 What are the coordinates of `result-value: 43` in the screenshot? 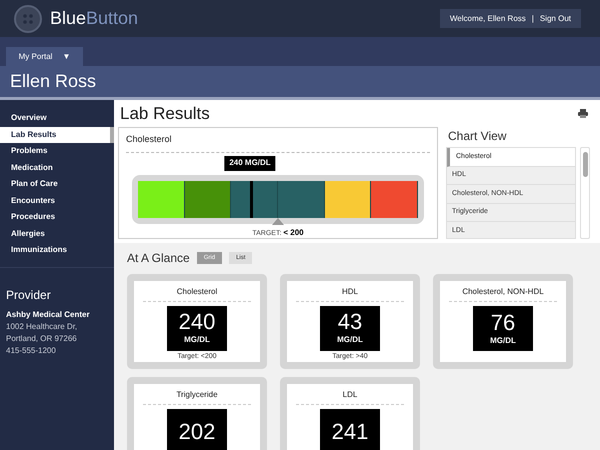 It's located at (350, 322).